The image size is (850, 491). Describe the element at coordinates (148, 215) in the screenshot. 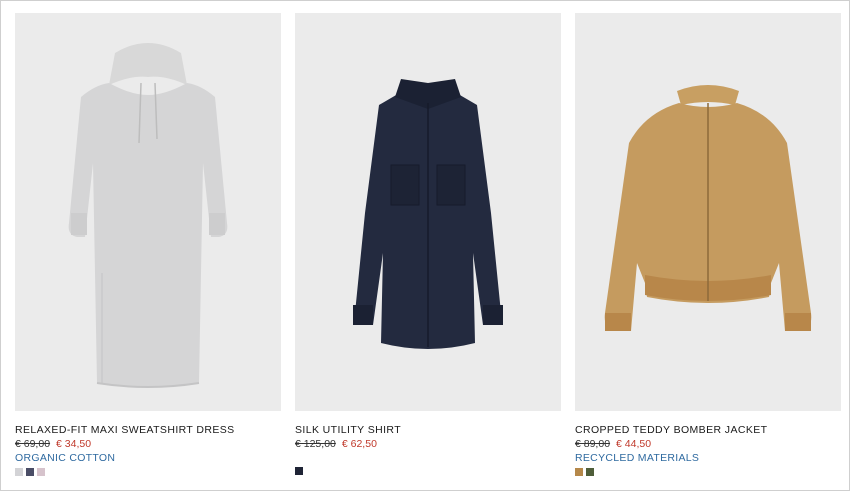

I see `sweatshirt-dress-image` at that location.